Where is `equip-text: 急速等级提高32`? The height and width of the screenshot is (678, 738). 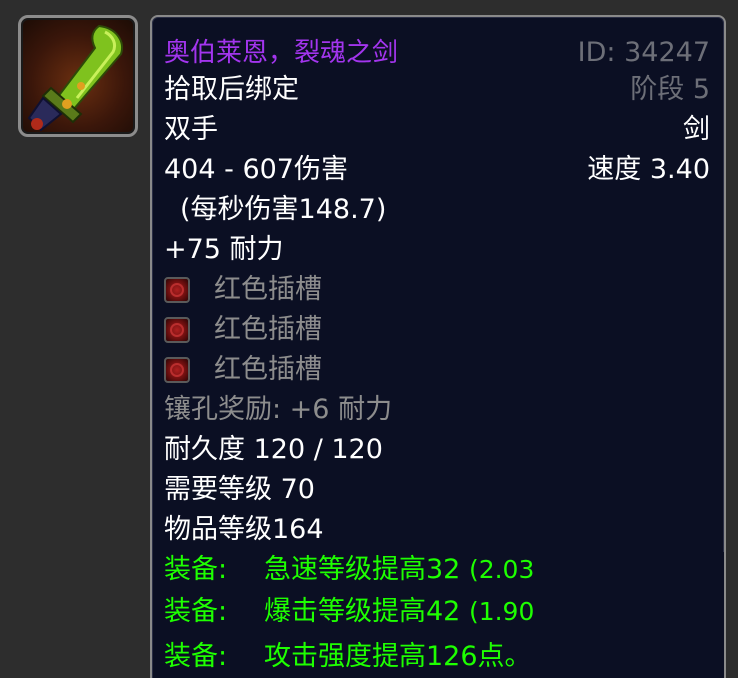
equip-text: 急速等级提高32 is located at coordinates (362, 569).